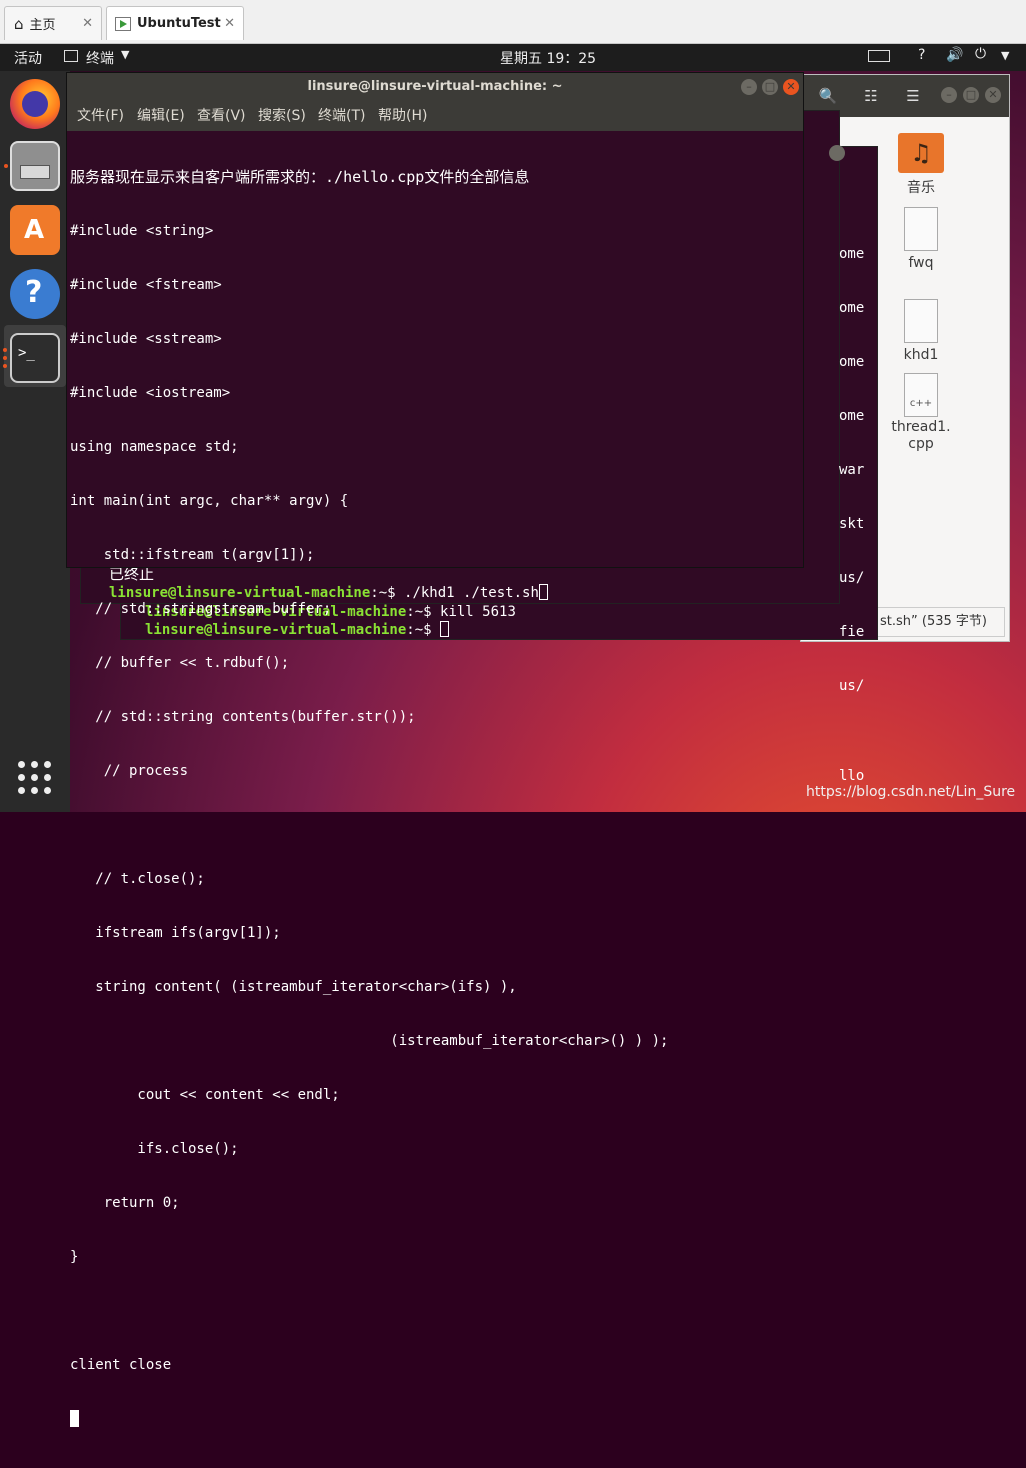 The height and width of the screenshot is (1468, 1026). What do you see at coordinates (921, 395) in the screenshot?
I see `cpp-file-icon: c++` at bounding box center [921, 395].